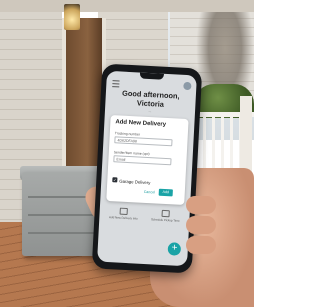 The width and height of the screenshot is (320, 307). What do you see at coordinates (143, 141) in the screenshot?
I see `tracking-input: 4D62DFA98` at bounding box center [143, 141].